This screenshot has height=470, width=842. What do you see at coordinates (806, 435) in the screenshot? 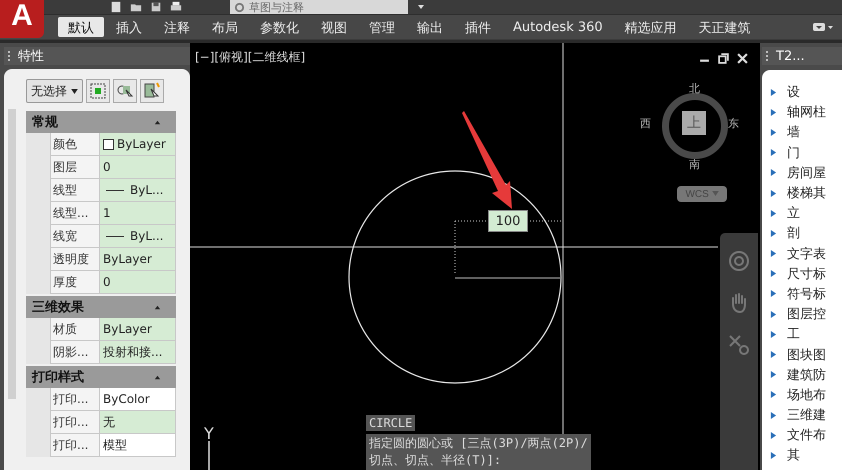
I see `palette-item: 文件布` at bounding box center [806, 435].